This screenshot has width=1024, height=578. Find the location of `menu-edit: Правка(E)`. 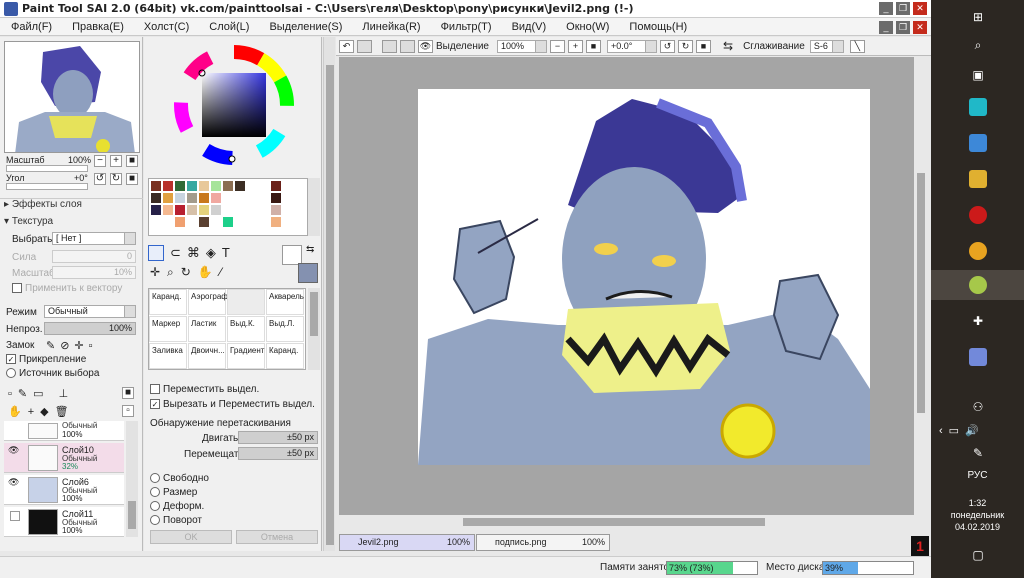

menu-edit: Правка(E) is located at coordinates (92, 27).